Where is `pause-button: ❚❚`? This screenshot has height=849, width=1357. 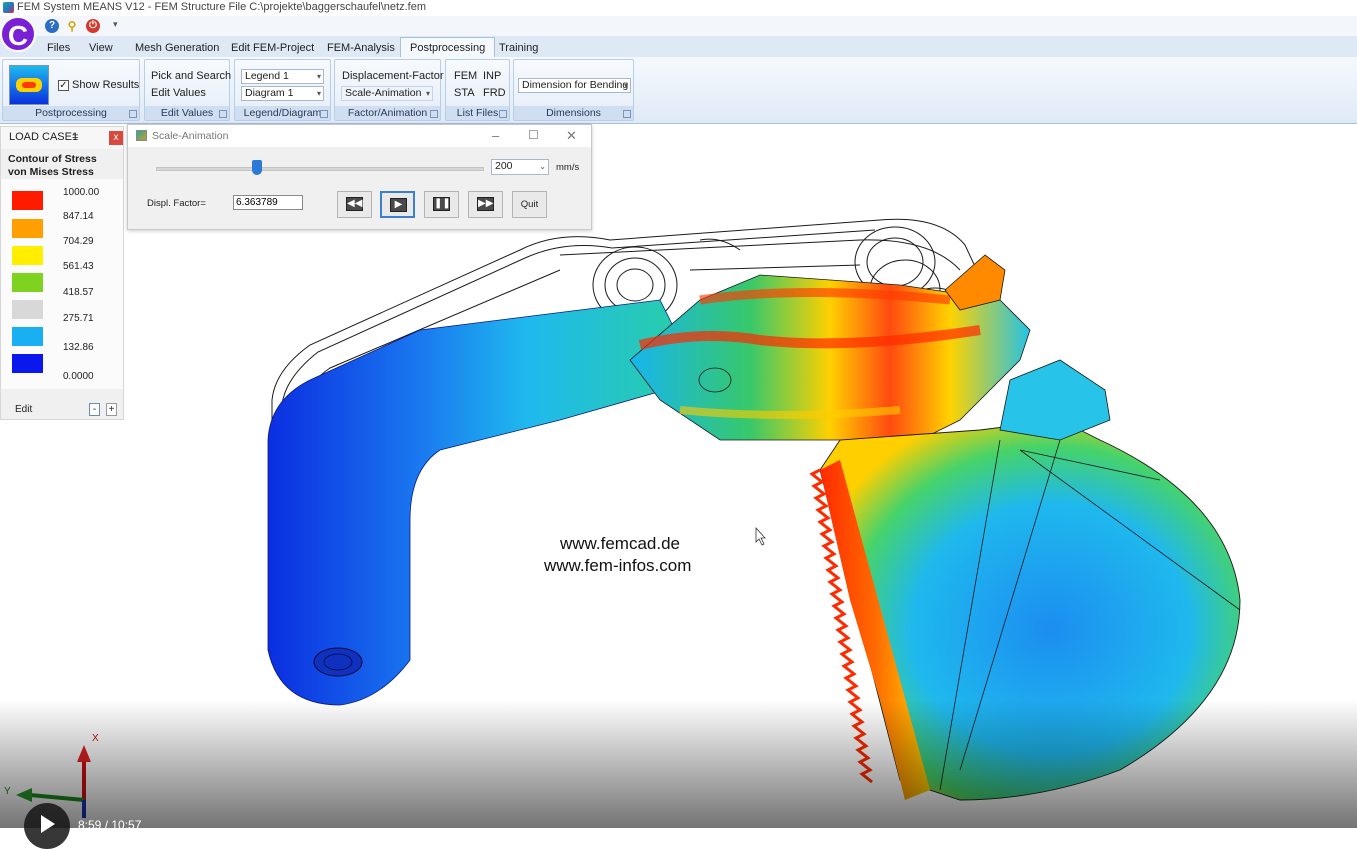
pause-button: ❚❚ is located at coordinates (441, 204).